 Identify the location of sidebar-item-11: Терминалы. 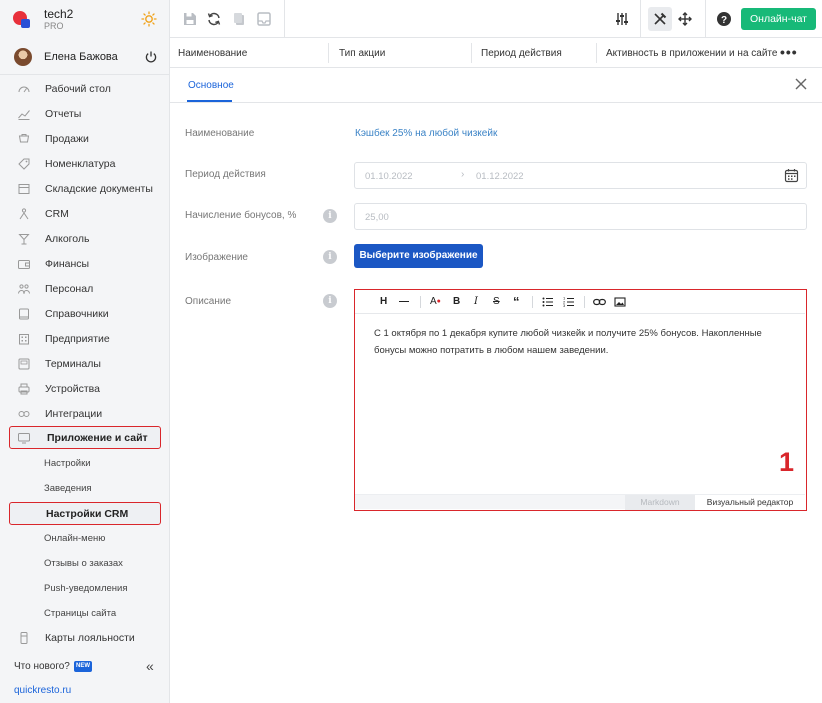
(85, 364).